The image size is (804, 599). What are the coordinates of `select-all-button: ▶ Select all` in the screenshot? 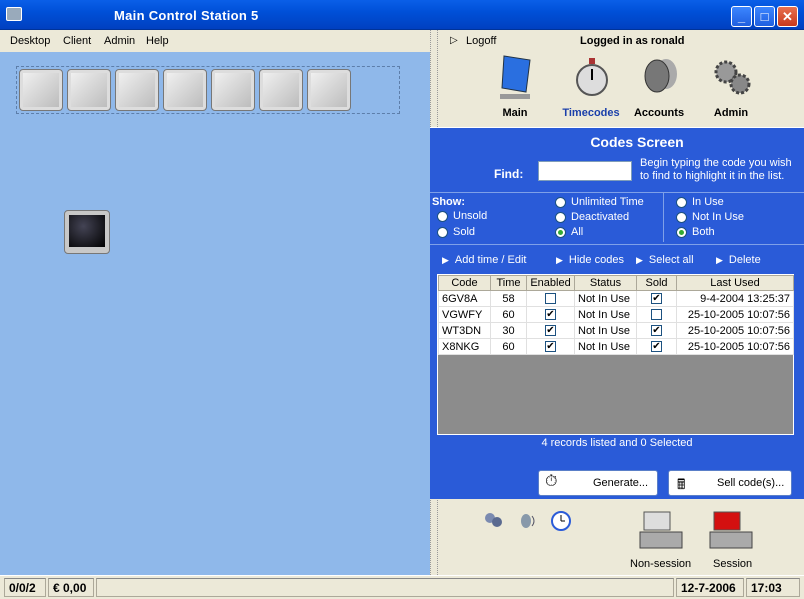 It's located at (665, 260).